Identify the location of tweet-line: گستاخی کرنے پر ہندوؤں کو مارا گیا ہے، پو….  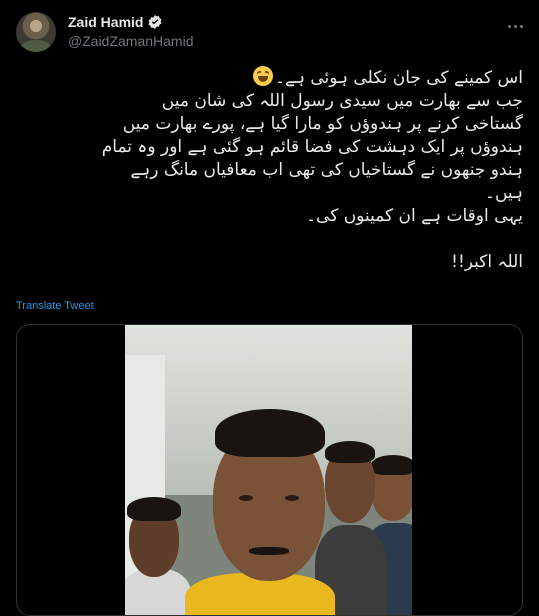
(322, 124).